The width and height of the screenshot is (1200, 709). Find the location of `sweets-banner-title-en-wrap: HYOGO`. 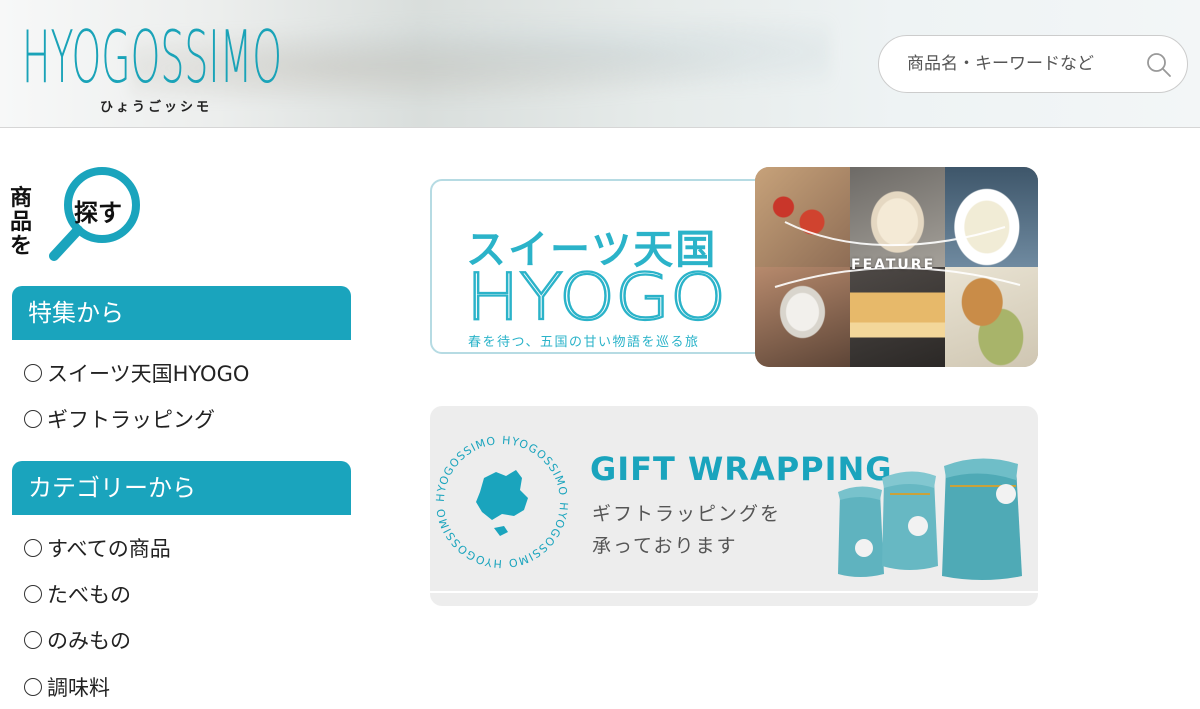

sweets-banner-title-en-wrap: HYOGO is located at coordinates (596, 294).